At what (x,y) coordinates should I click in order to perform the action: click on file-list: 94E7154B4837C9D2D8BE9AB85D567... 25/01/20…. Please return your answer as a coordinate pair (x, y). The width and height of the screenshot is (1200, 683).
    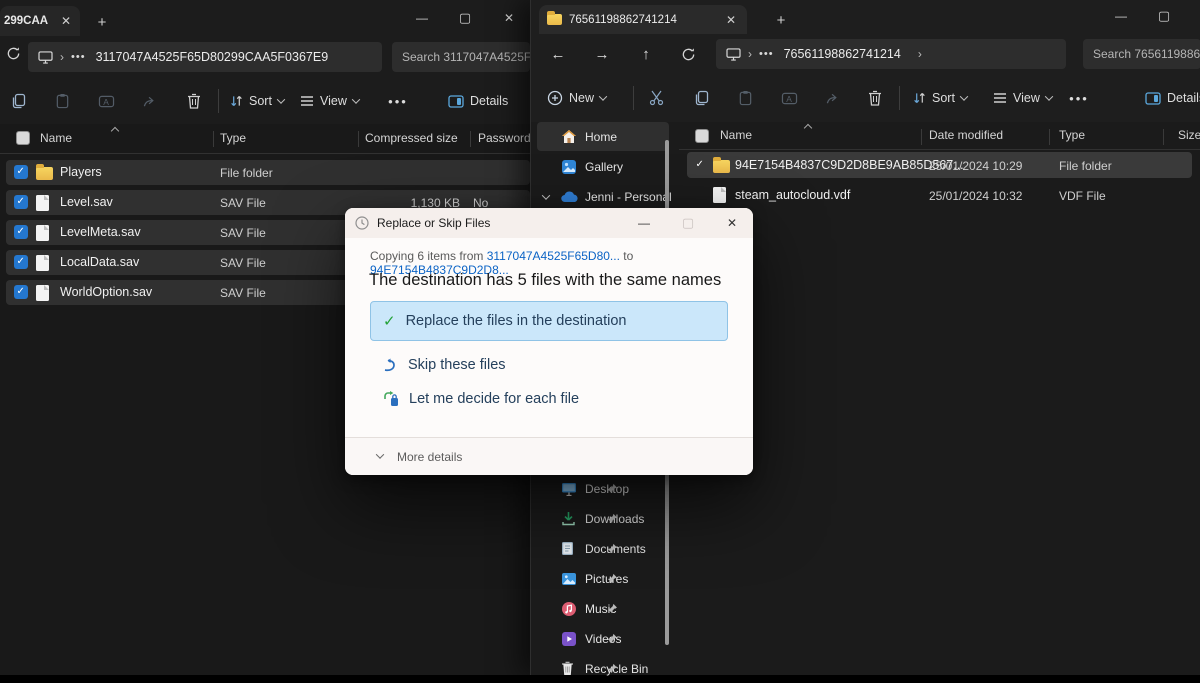
    Looking at the image, I should click on (939, 182).